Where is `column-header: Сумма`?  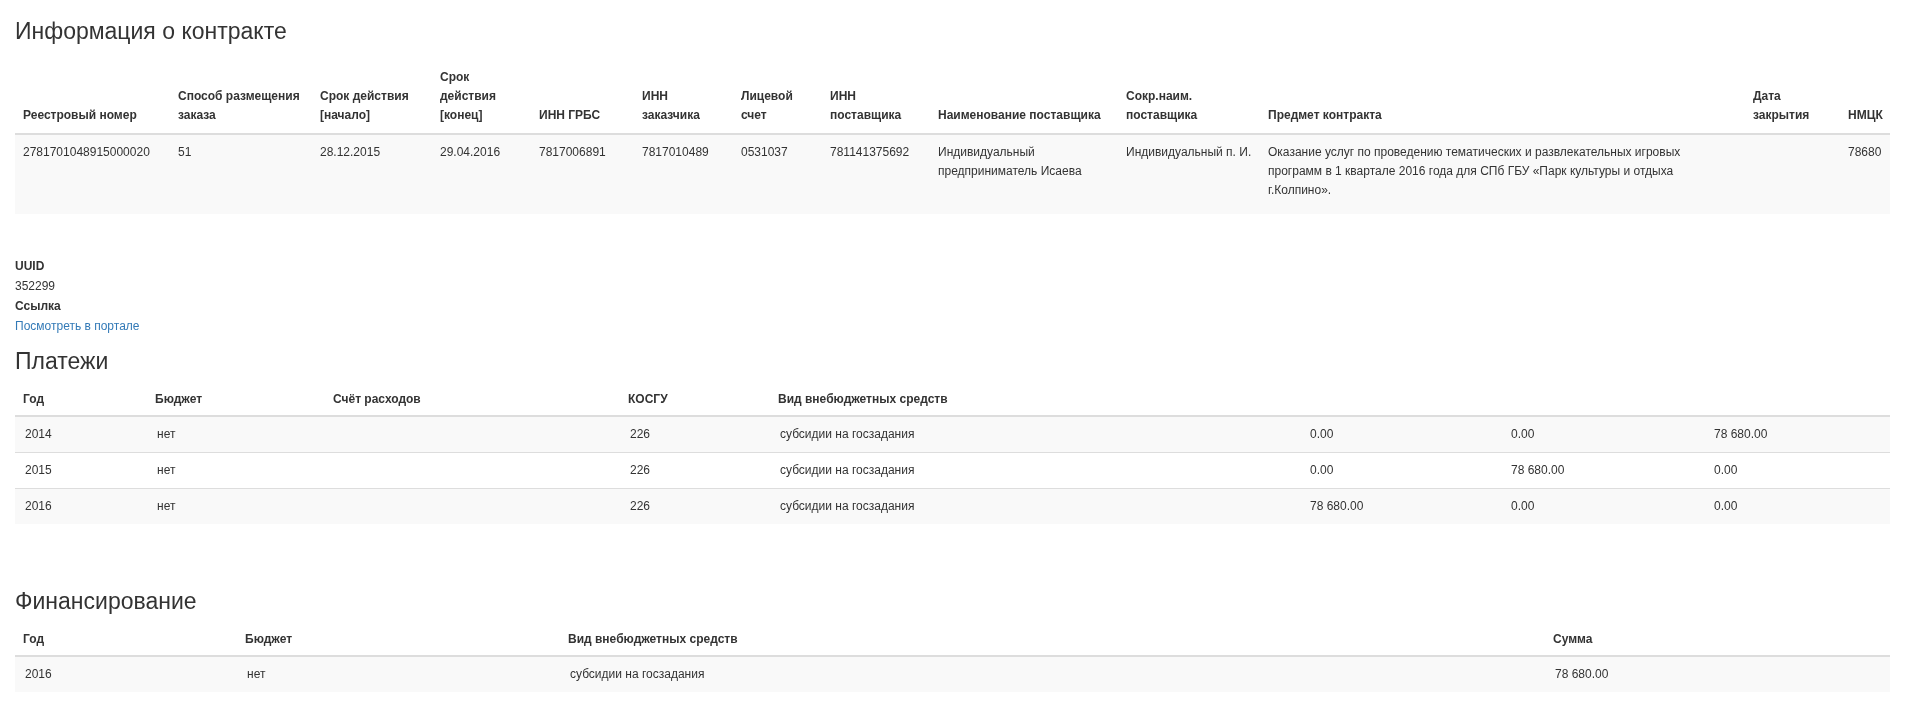 column-header: Сумма is located at coordinates (1573, 639).